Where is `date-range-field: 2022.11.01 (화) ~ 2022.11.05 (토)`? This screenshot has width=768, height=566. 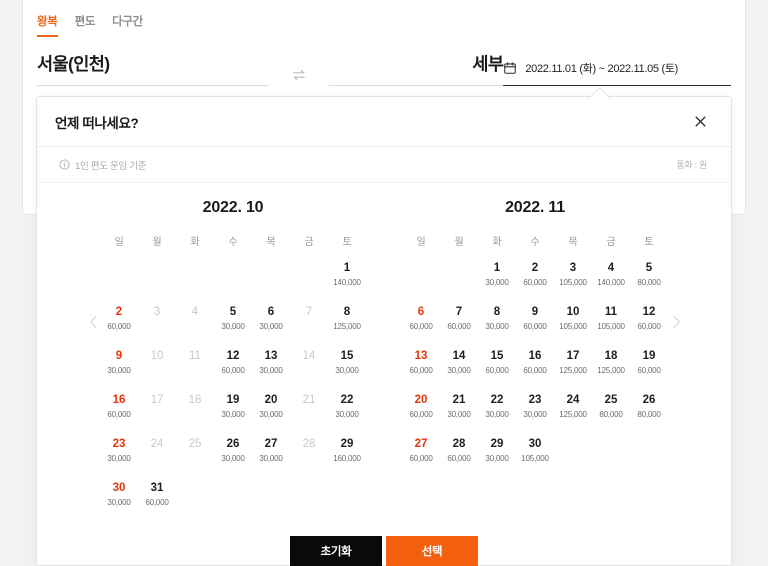
date-range-field: 2022.11.01 (화) ~ 2022.11.05 (토) is located at coordinates (617, 73).